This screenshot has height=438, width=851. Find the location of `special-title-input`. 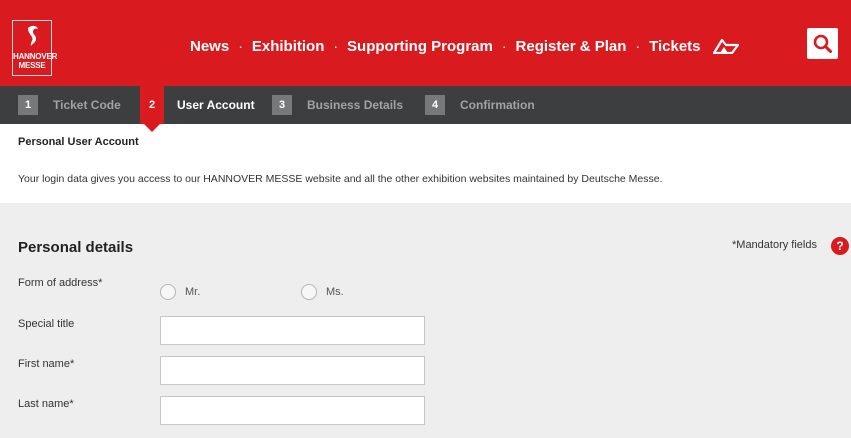

special-title-input is located at coordinates (292, 330).